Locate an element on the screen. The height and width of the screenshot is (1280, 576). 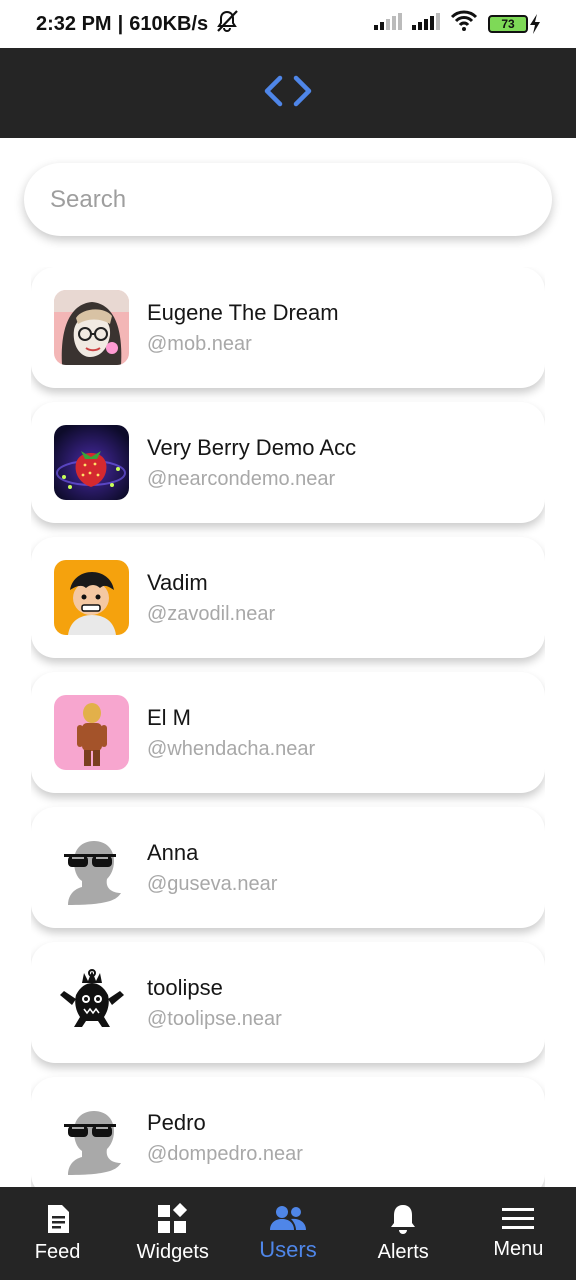
battery-level: 73 is located at coordinates (508, 24).